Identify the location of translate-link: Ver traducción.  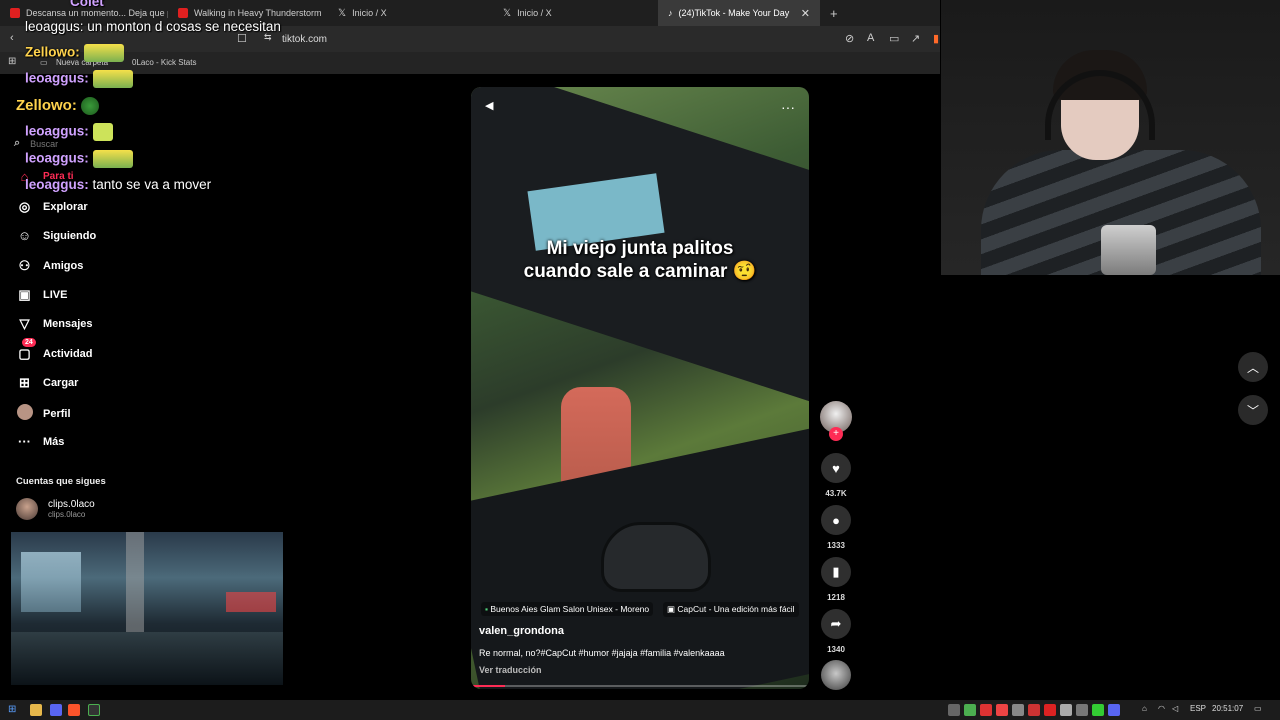
(510, 670).